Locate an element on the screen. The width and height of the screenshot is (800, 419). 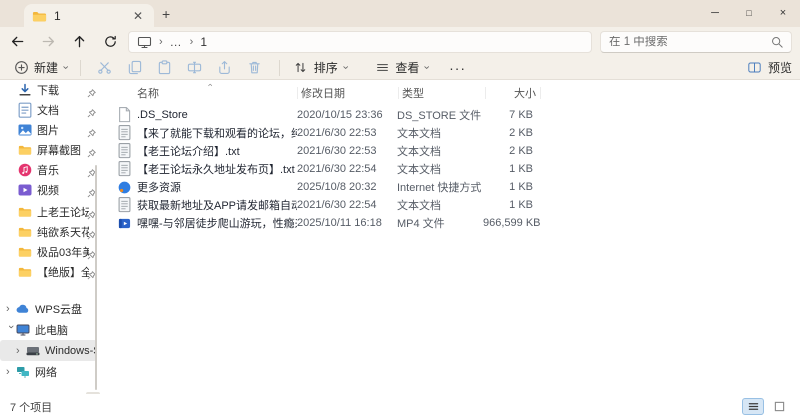
navigation-bar: › … › 1 is located at coordinates (400, 41).